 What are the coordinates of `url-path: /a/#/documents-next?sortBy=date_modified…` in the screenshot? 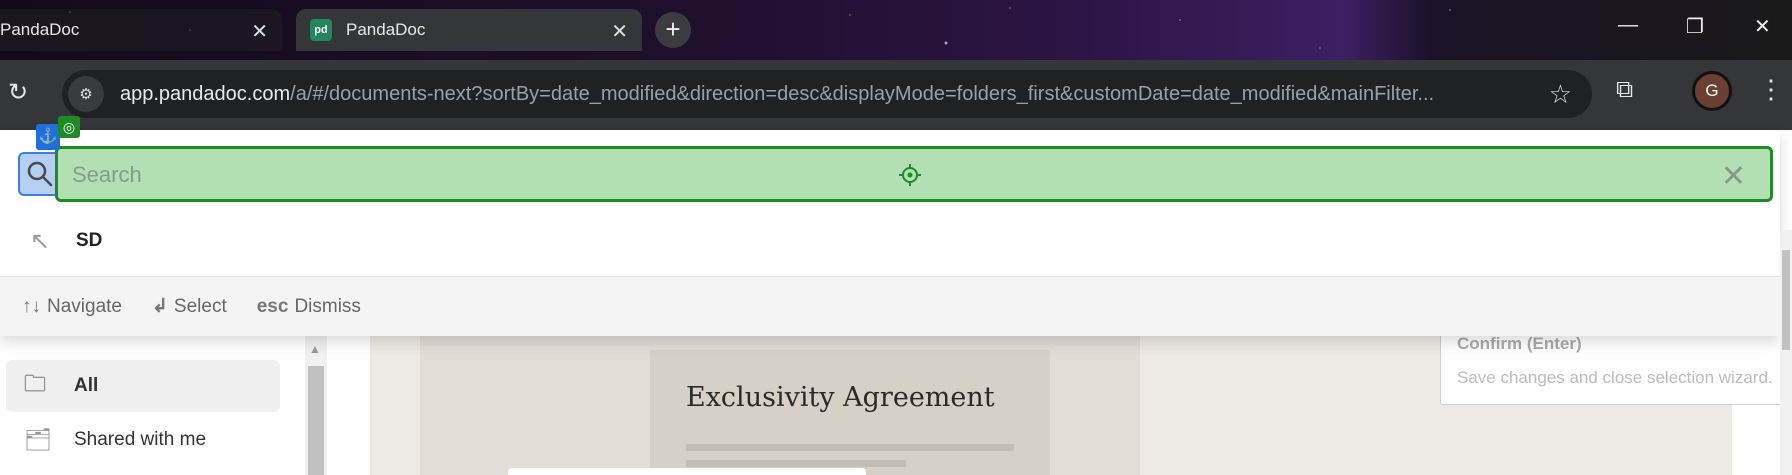 It's located at (862, 93).